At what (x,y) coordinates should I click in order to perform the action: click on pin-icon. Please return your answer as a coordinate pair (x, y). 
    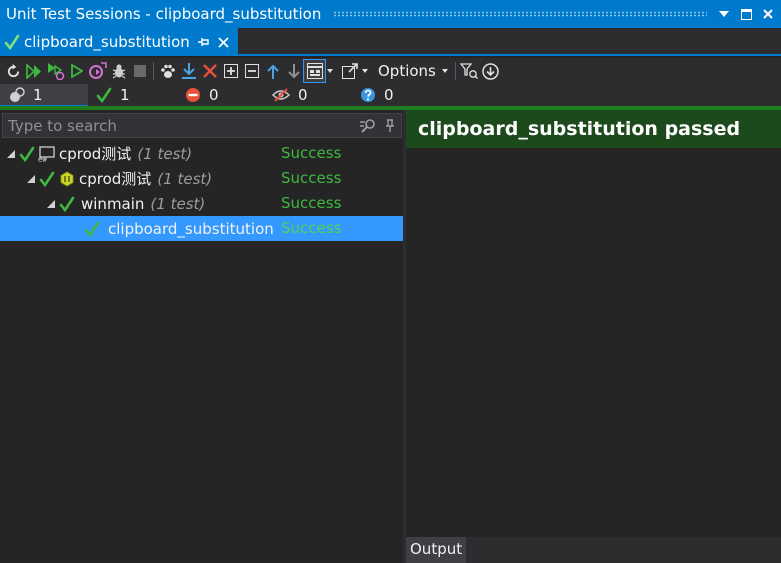
    Looking at the image, I should click on (203, 42).